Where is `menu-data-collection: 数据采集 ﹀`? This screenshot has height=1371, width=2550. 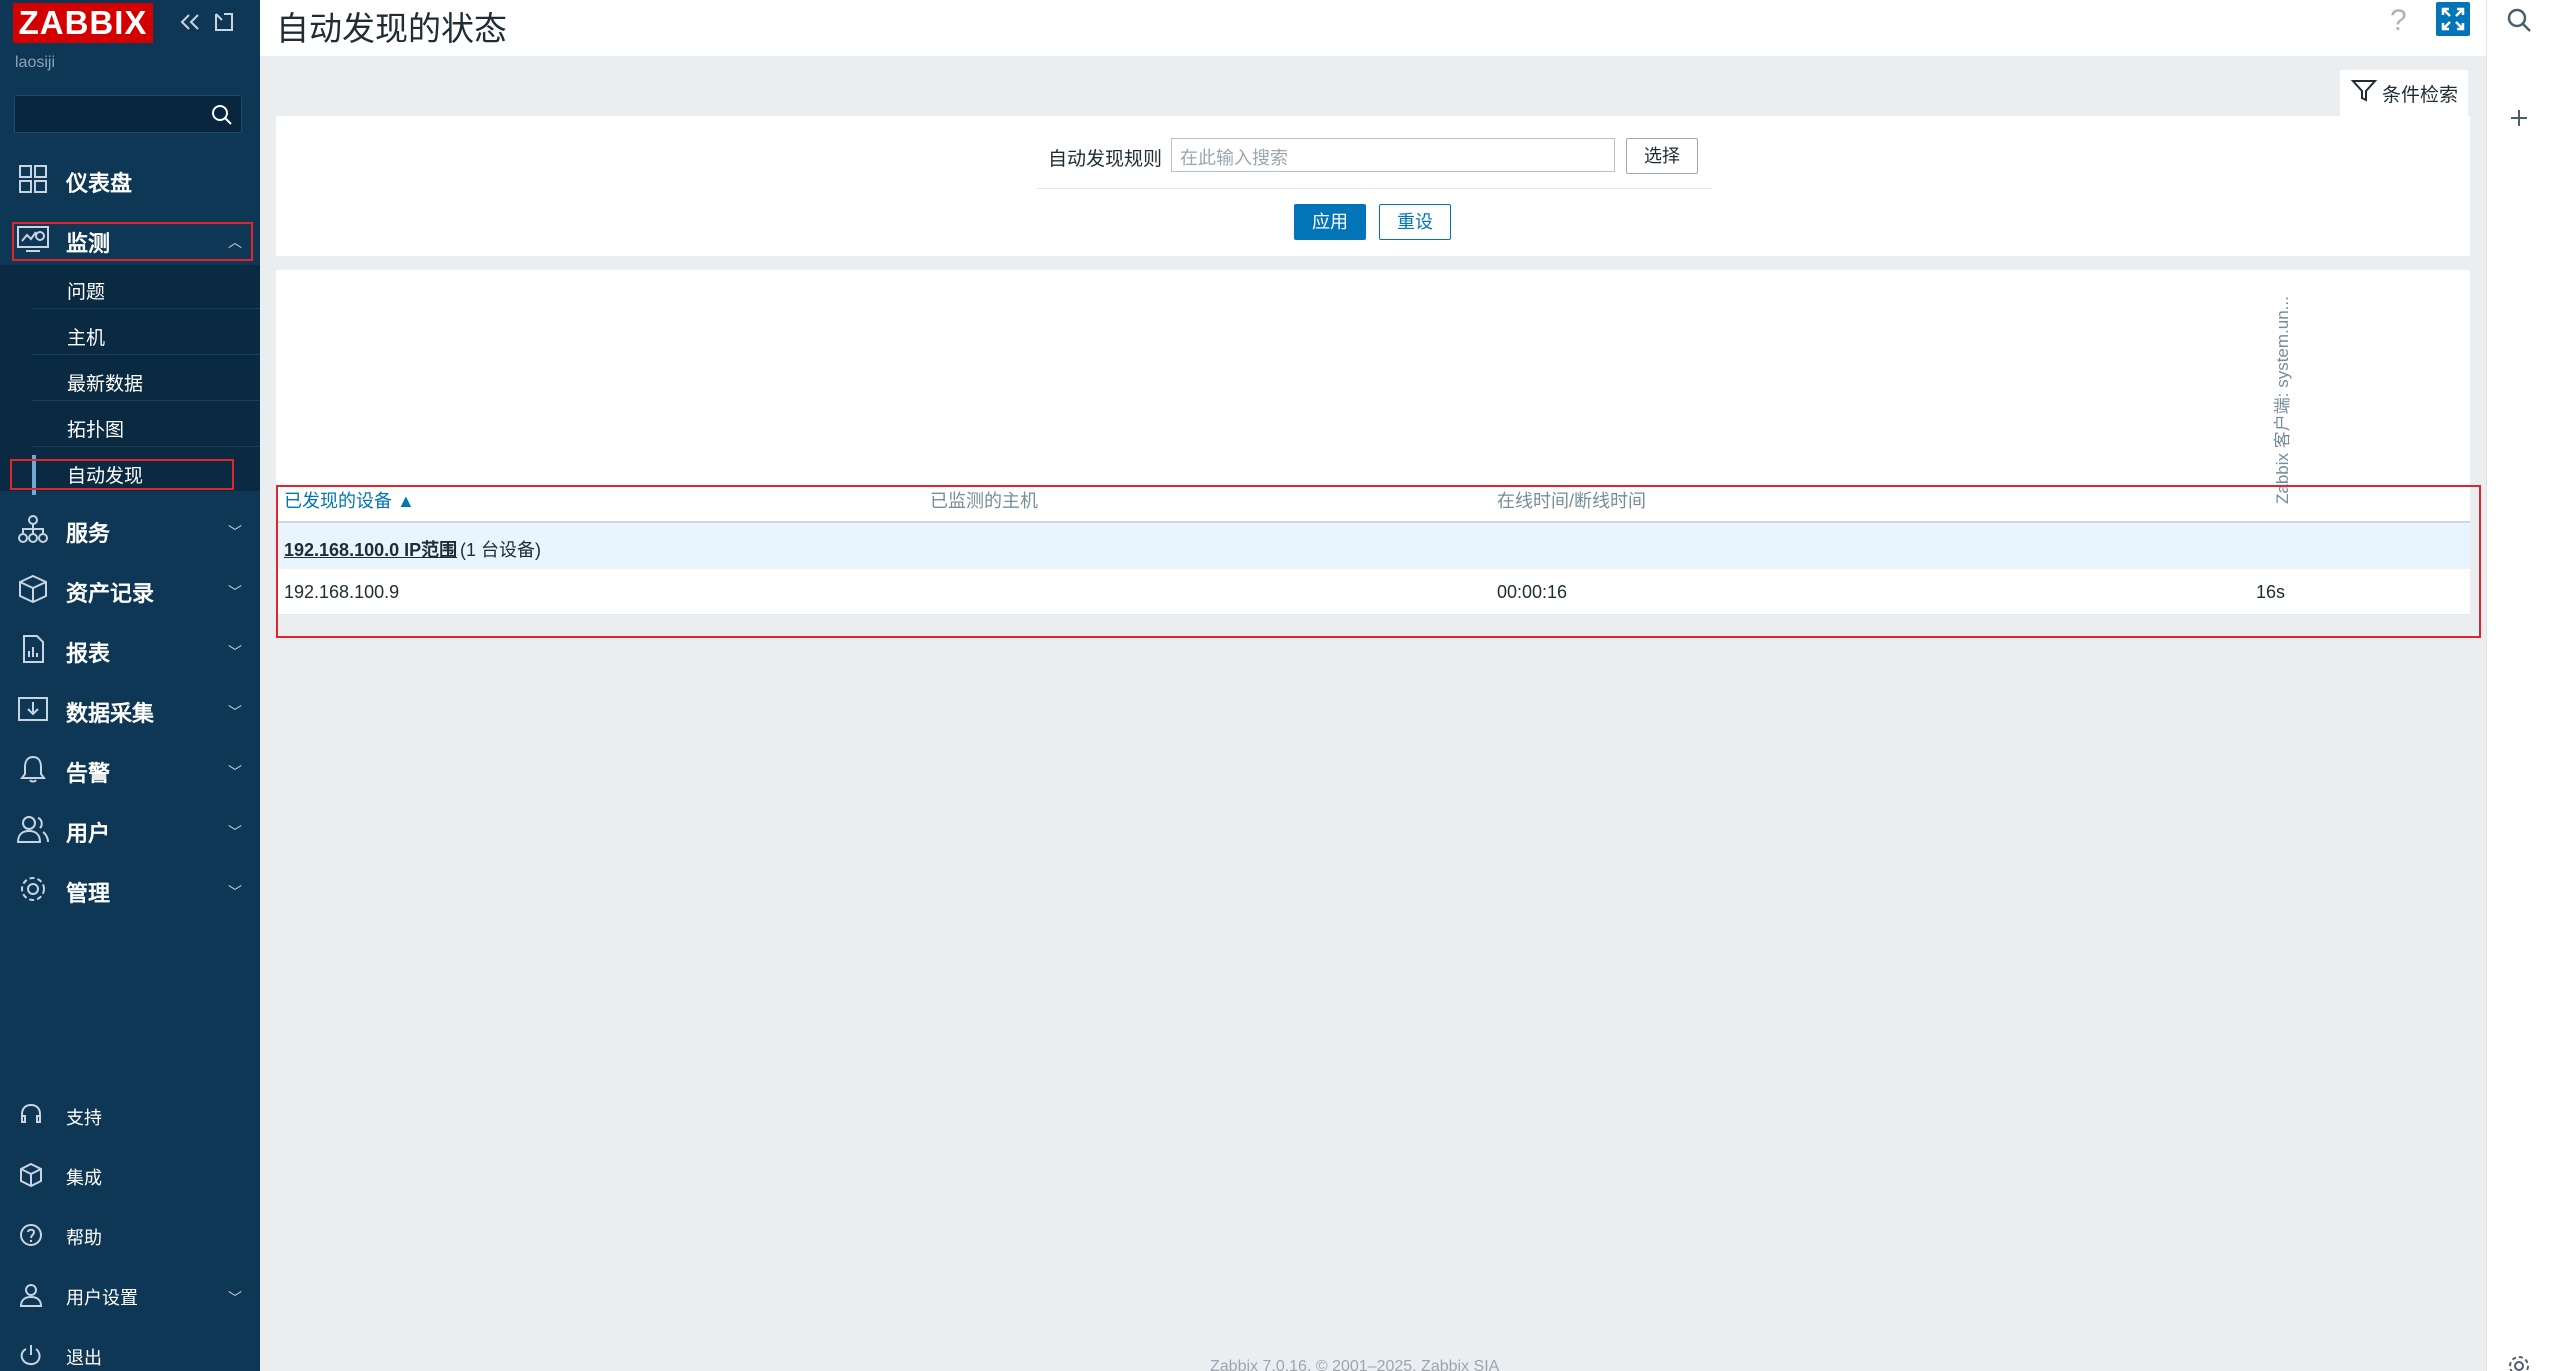 menu-data-collection: 数据采集 ﹀ is located at coordinates (130, 708).